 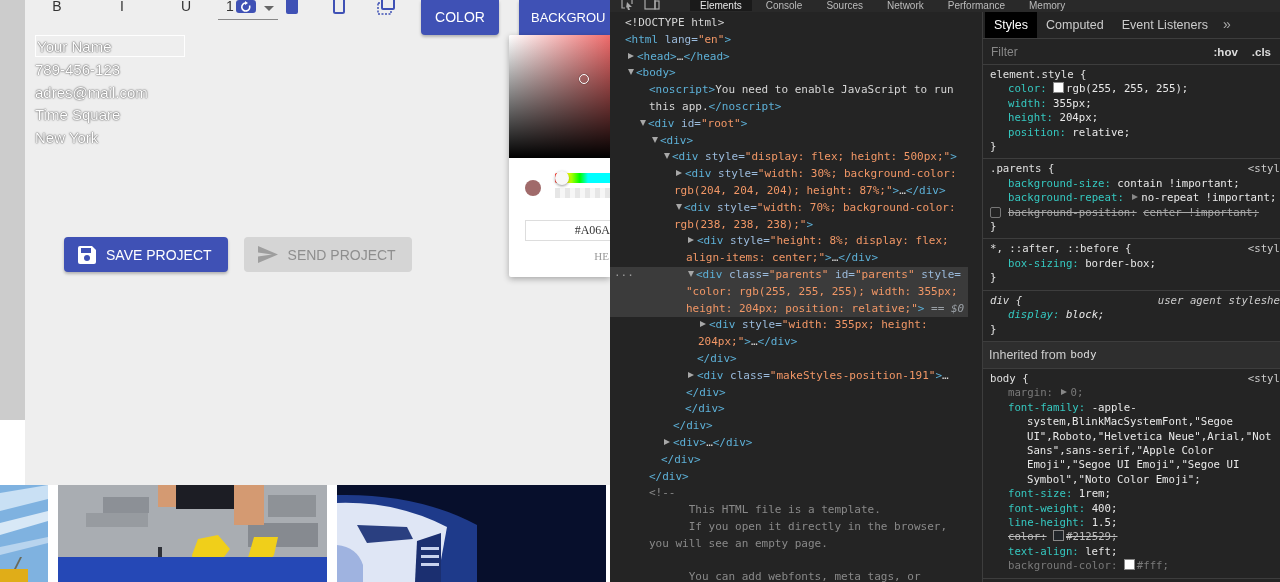 I want to click on devtools-tab: Console, so click(x=784, y=5).